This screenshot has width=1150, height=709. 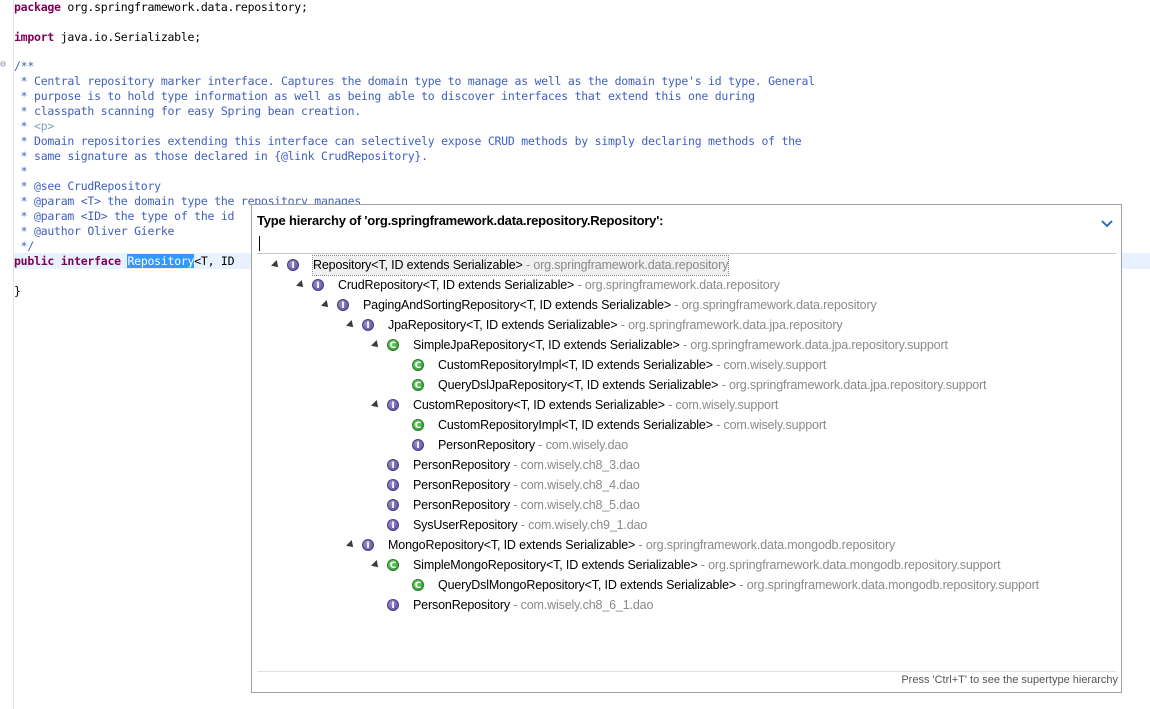 I want to click on code-line: import java.io.Serializable;, so click(x=107, y=37).